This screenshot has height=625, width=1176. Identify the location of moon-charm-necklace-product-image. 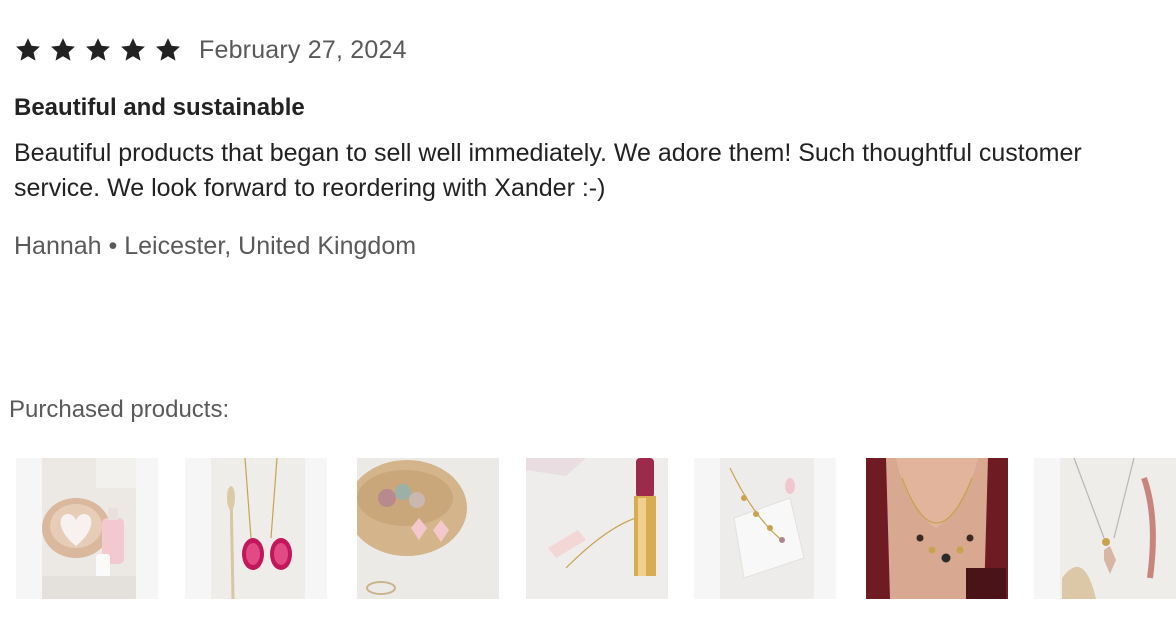
(937, 528).